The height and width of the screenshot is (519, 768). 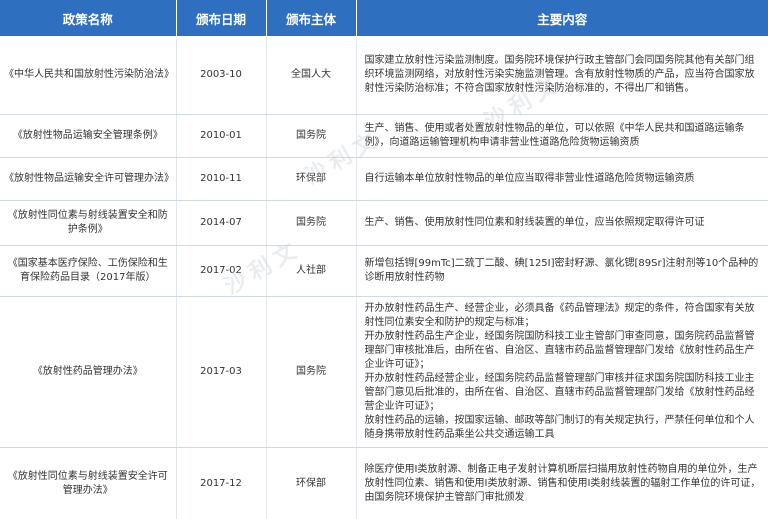 I want to click on policy-name: 《放射性药品管理办法》, so click(x=88, y=372).